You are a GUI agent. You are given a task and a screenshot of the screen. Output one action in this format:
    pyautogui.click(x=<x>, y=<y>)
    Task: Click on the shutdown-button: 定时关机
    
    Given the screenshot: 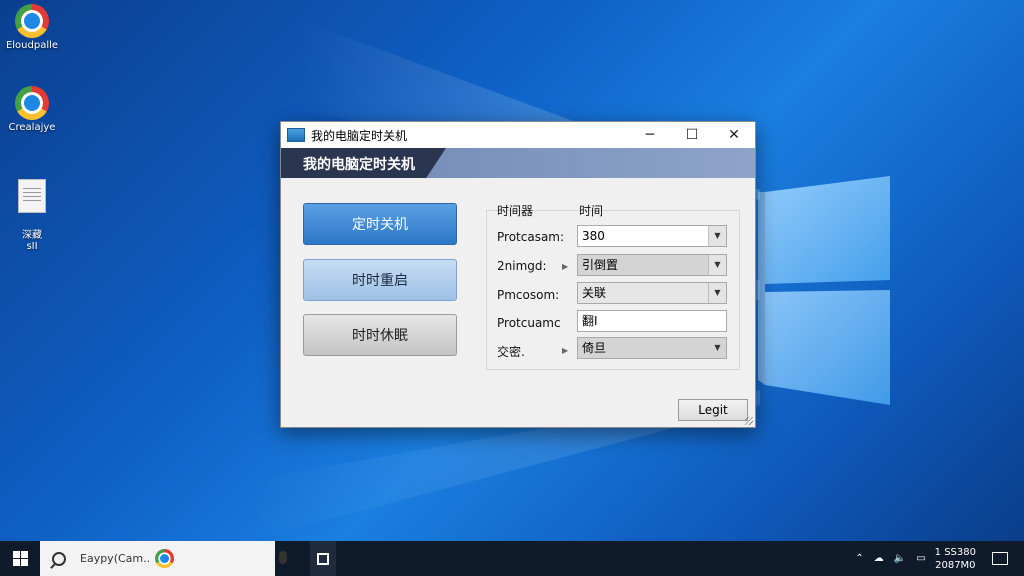 What is the action you would take?
    pyautogui.click(x=380, y=224)
    